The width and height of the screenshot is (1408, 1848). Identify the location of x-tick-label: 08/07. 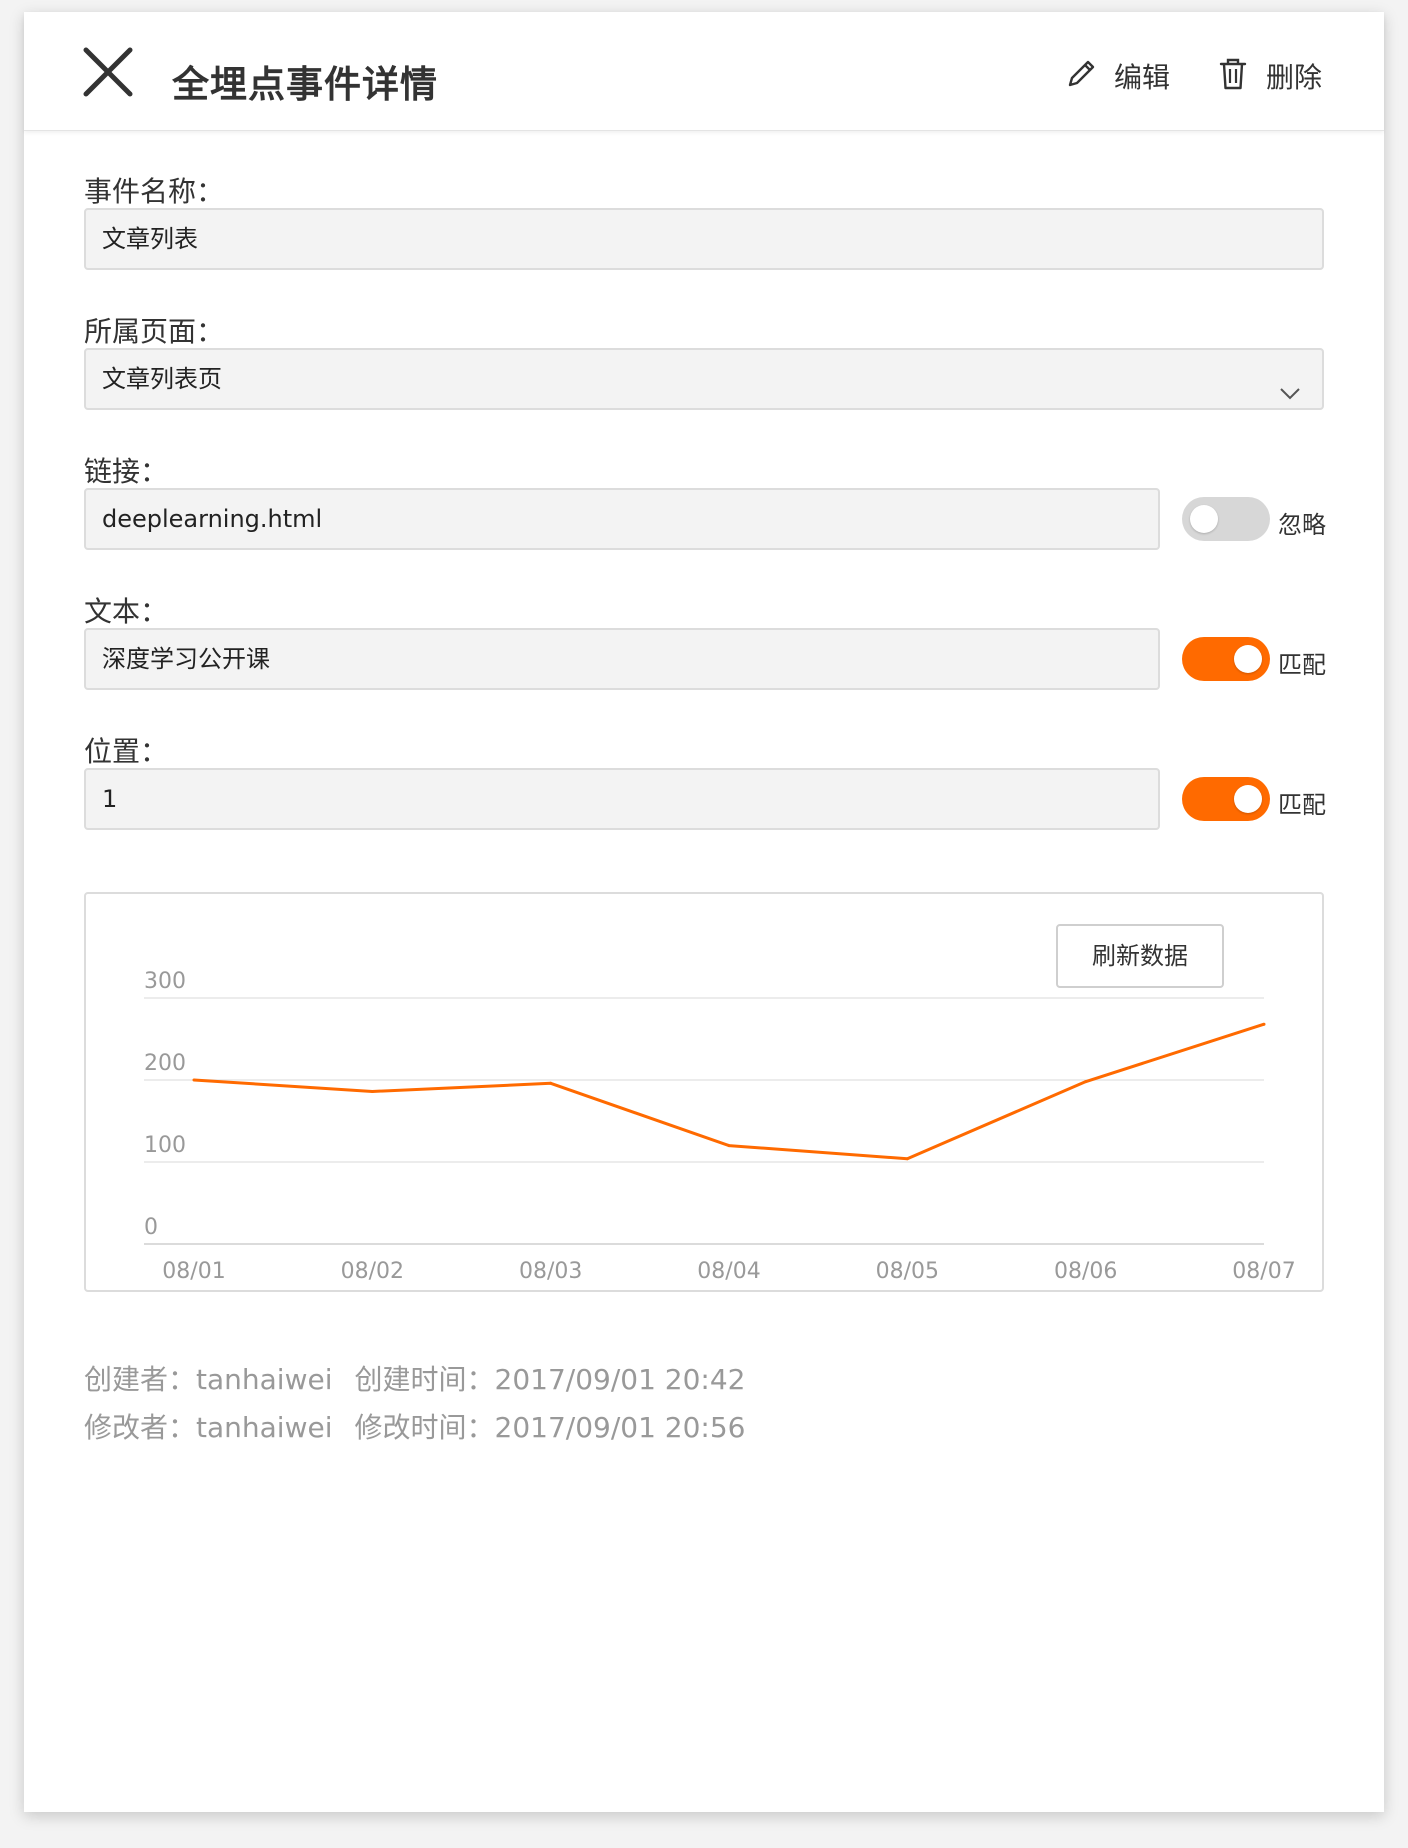
(1263, 1271).